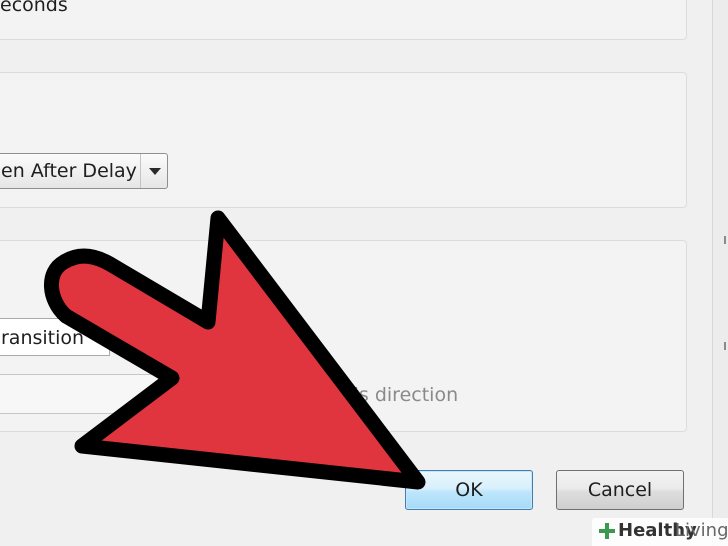 This screenshot has width=728, height=546. I want to click on watermark-brand-light: Living, so click(701, 530).